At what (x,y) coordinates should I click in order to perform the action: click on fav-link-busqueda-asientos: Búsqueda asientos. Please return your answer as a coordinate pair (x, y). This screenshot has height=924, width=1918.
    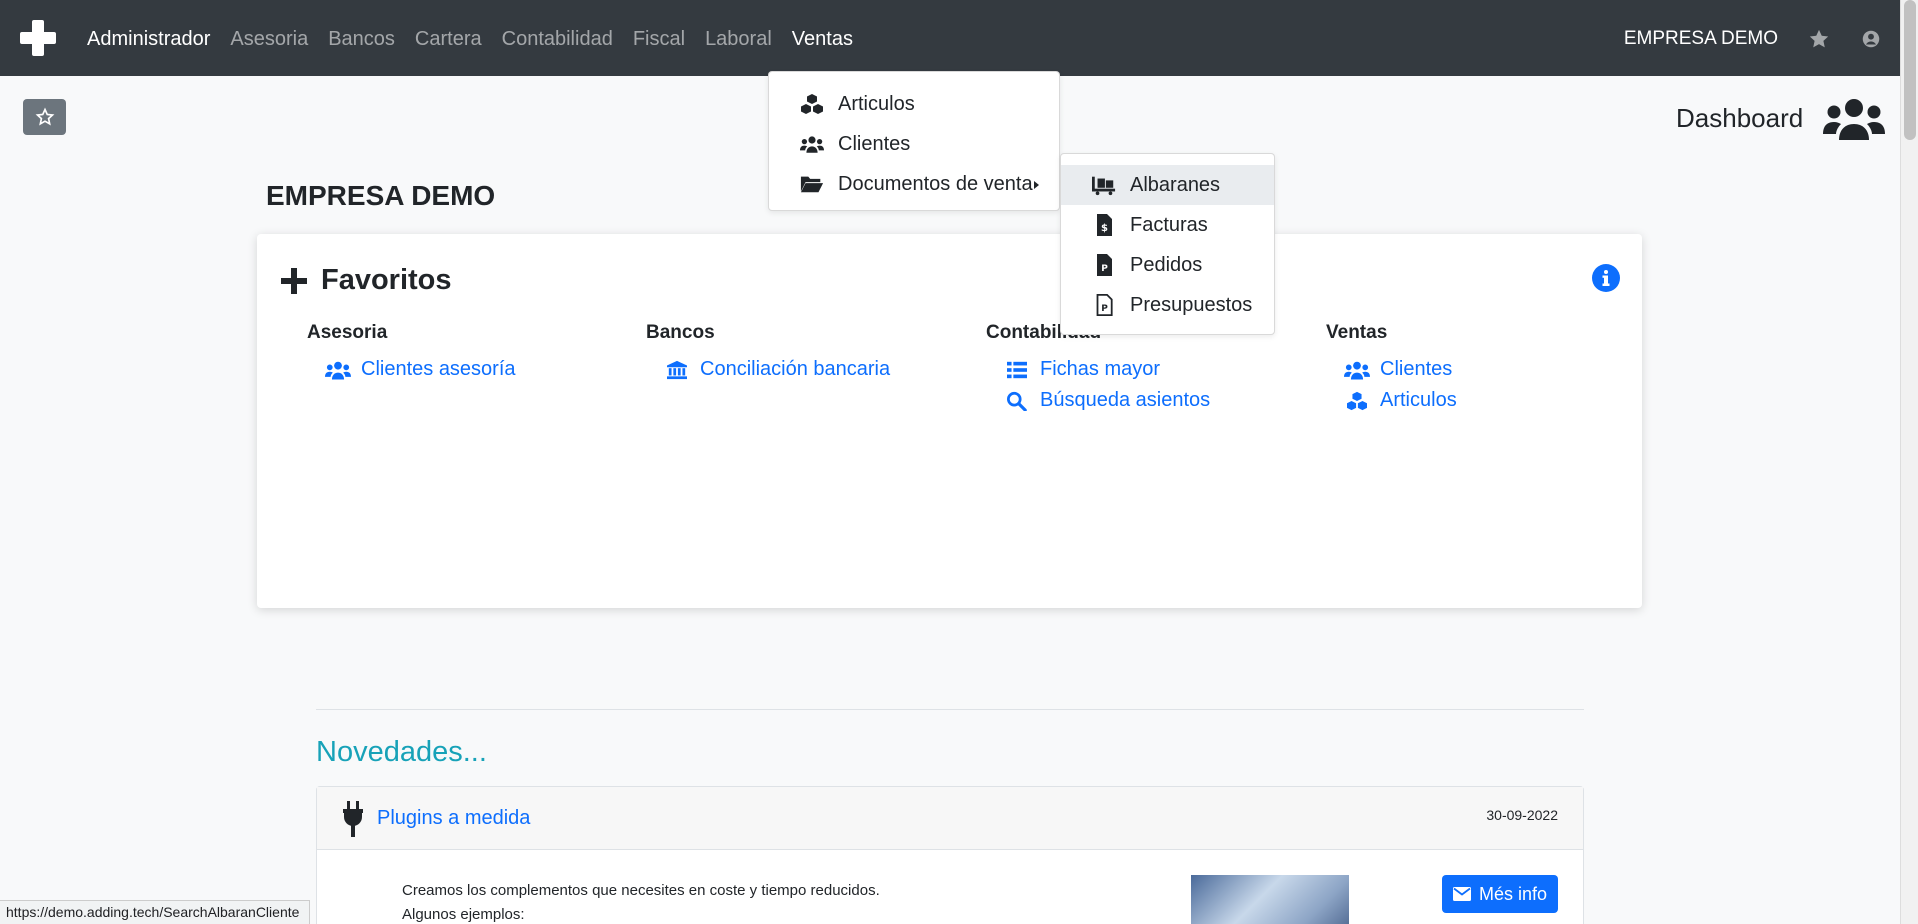
    Looking at the image, I should click on (1107, 400).